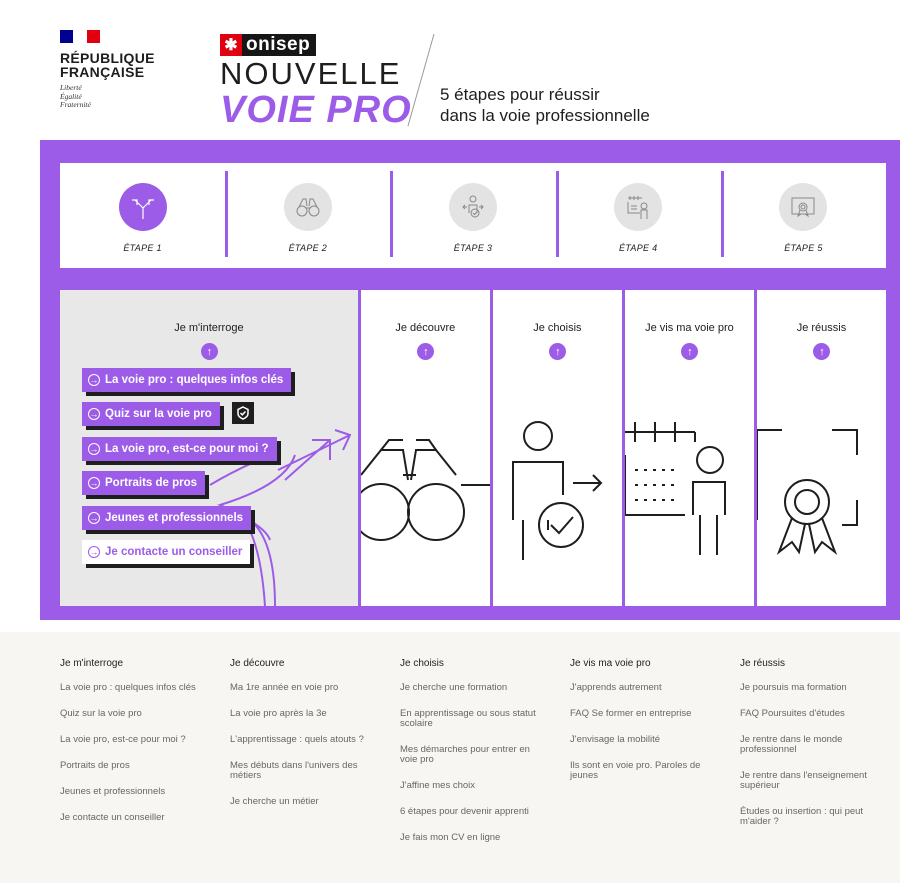 This screenshot has height=883, width=900. What do you see at coordinates (642, 771) in the screenshot?
I see `footer-link: Ils sont en voie pro. Paroles de jeunes` at bounding box center [642, 771].